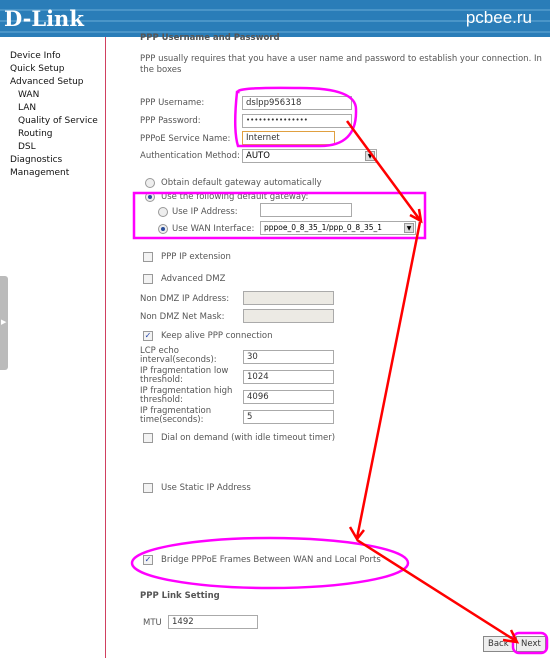 This screenshot has width=550, height=658. What do you see at coordinates (148, 279) in the screenshot?
I see `advanced-dmz-checkbox` at bounding box center [148, 279].